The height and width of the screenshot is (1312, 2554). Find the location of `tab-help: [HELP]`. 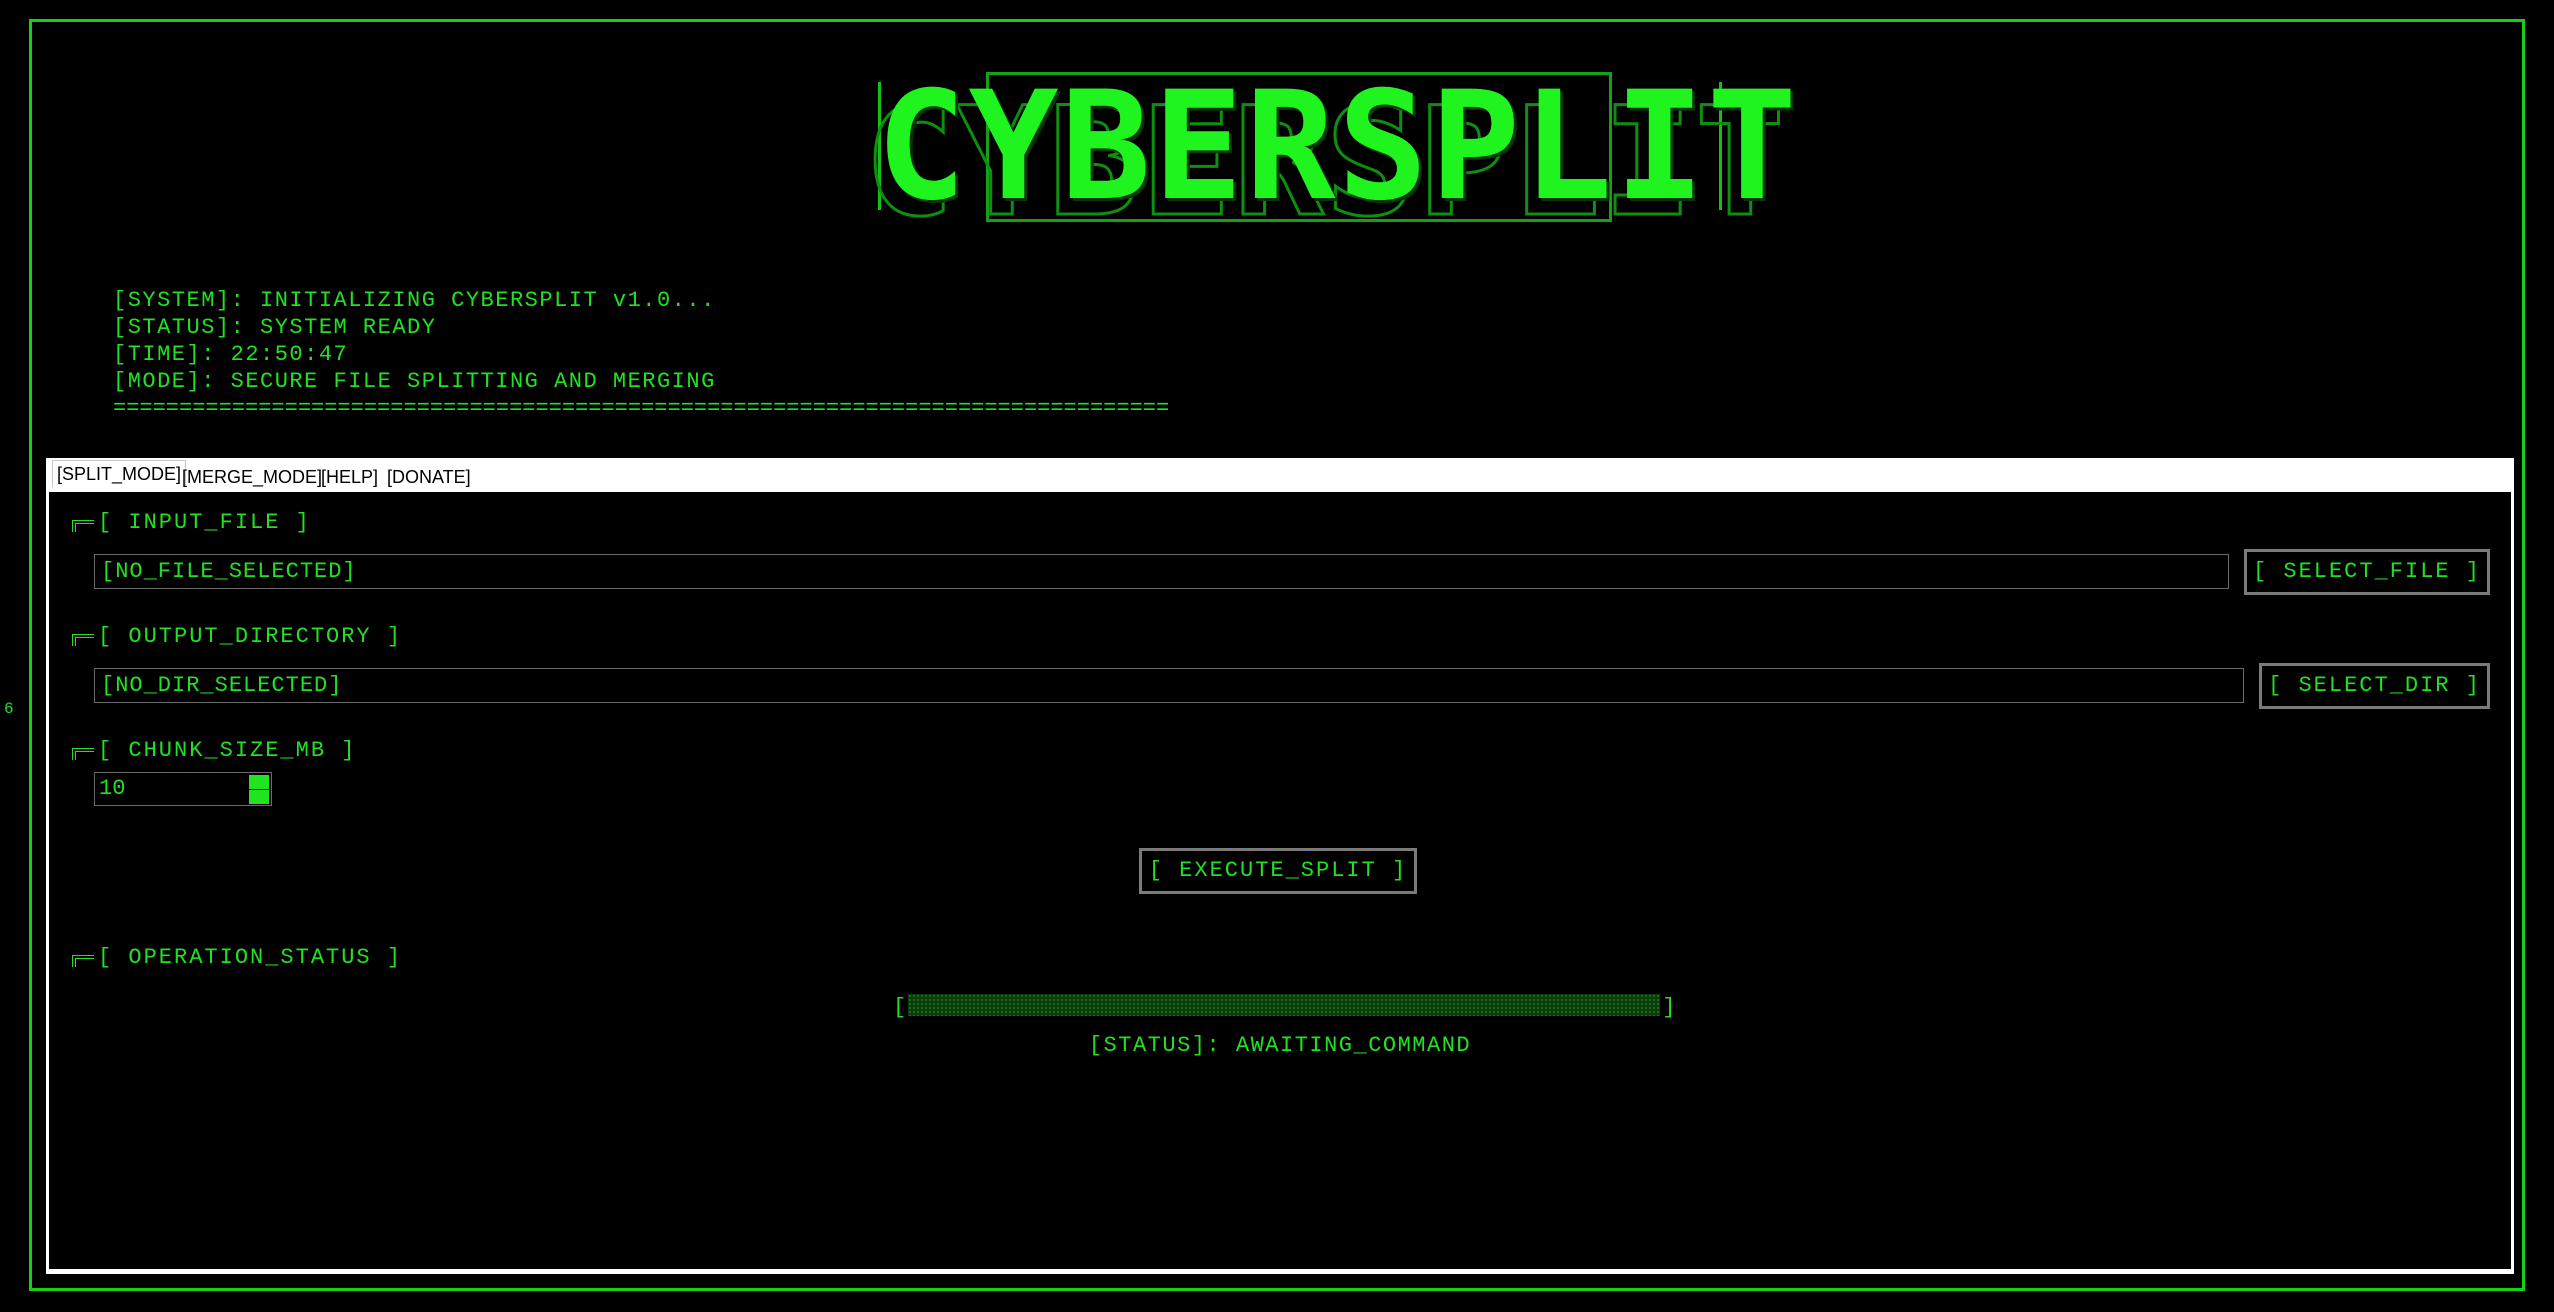

tab-help: [HELP] is located at coordinates (349, 477).